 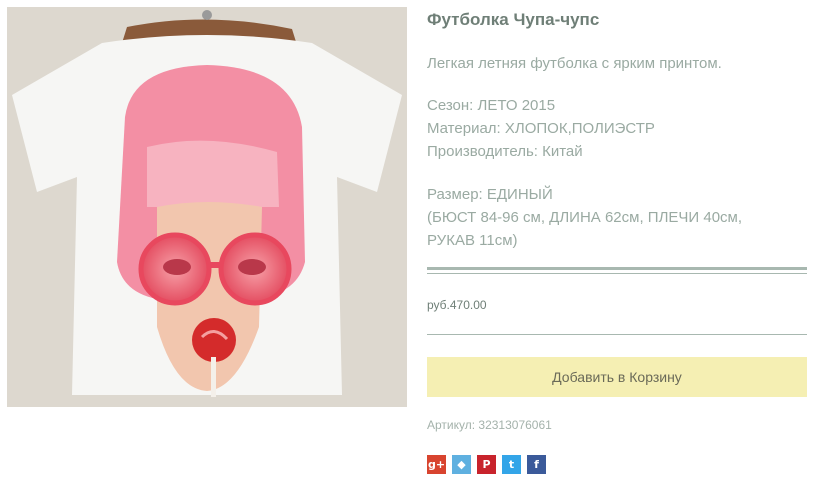 What do you see at coordinates (574, 63) in the screenshot?
I see `product-description: Легкая летняя футболка с ярким принтом.` at bounding box center [574, 63].